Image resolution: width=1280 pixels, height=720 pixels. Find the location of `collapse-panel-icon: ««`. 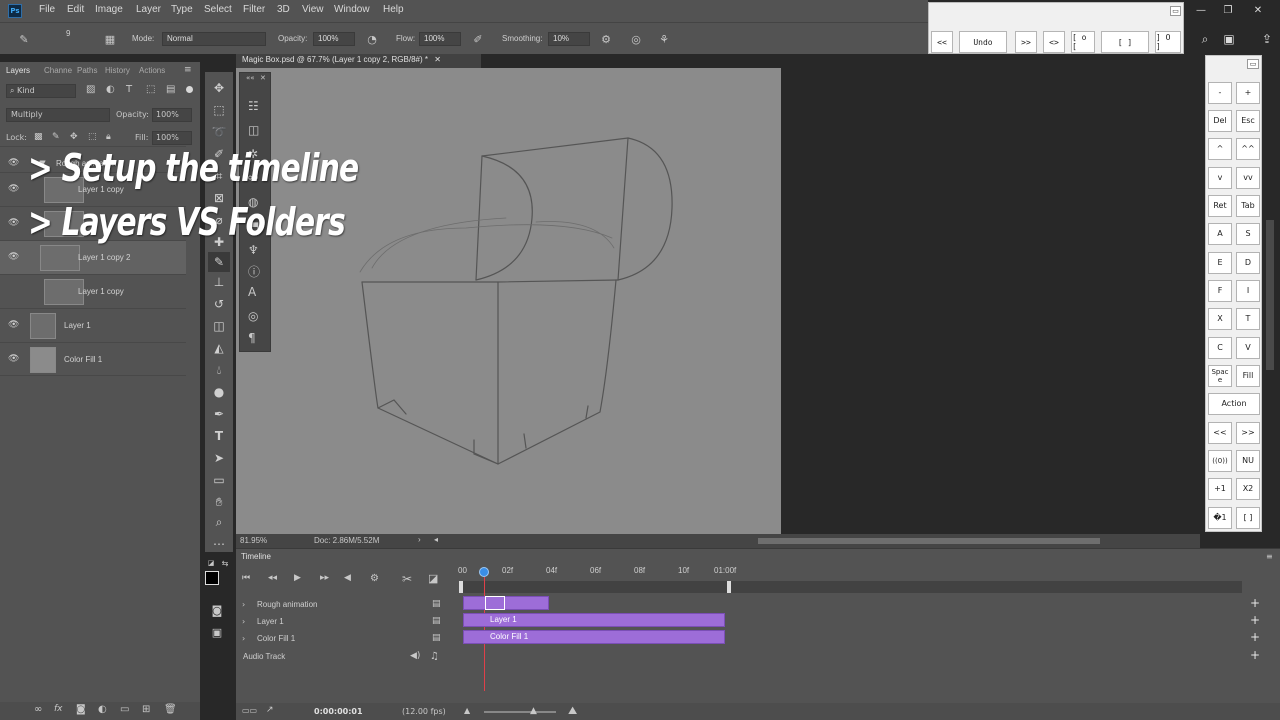

collapse-panel-icon: «« is located at coordinates (250, 78).